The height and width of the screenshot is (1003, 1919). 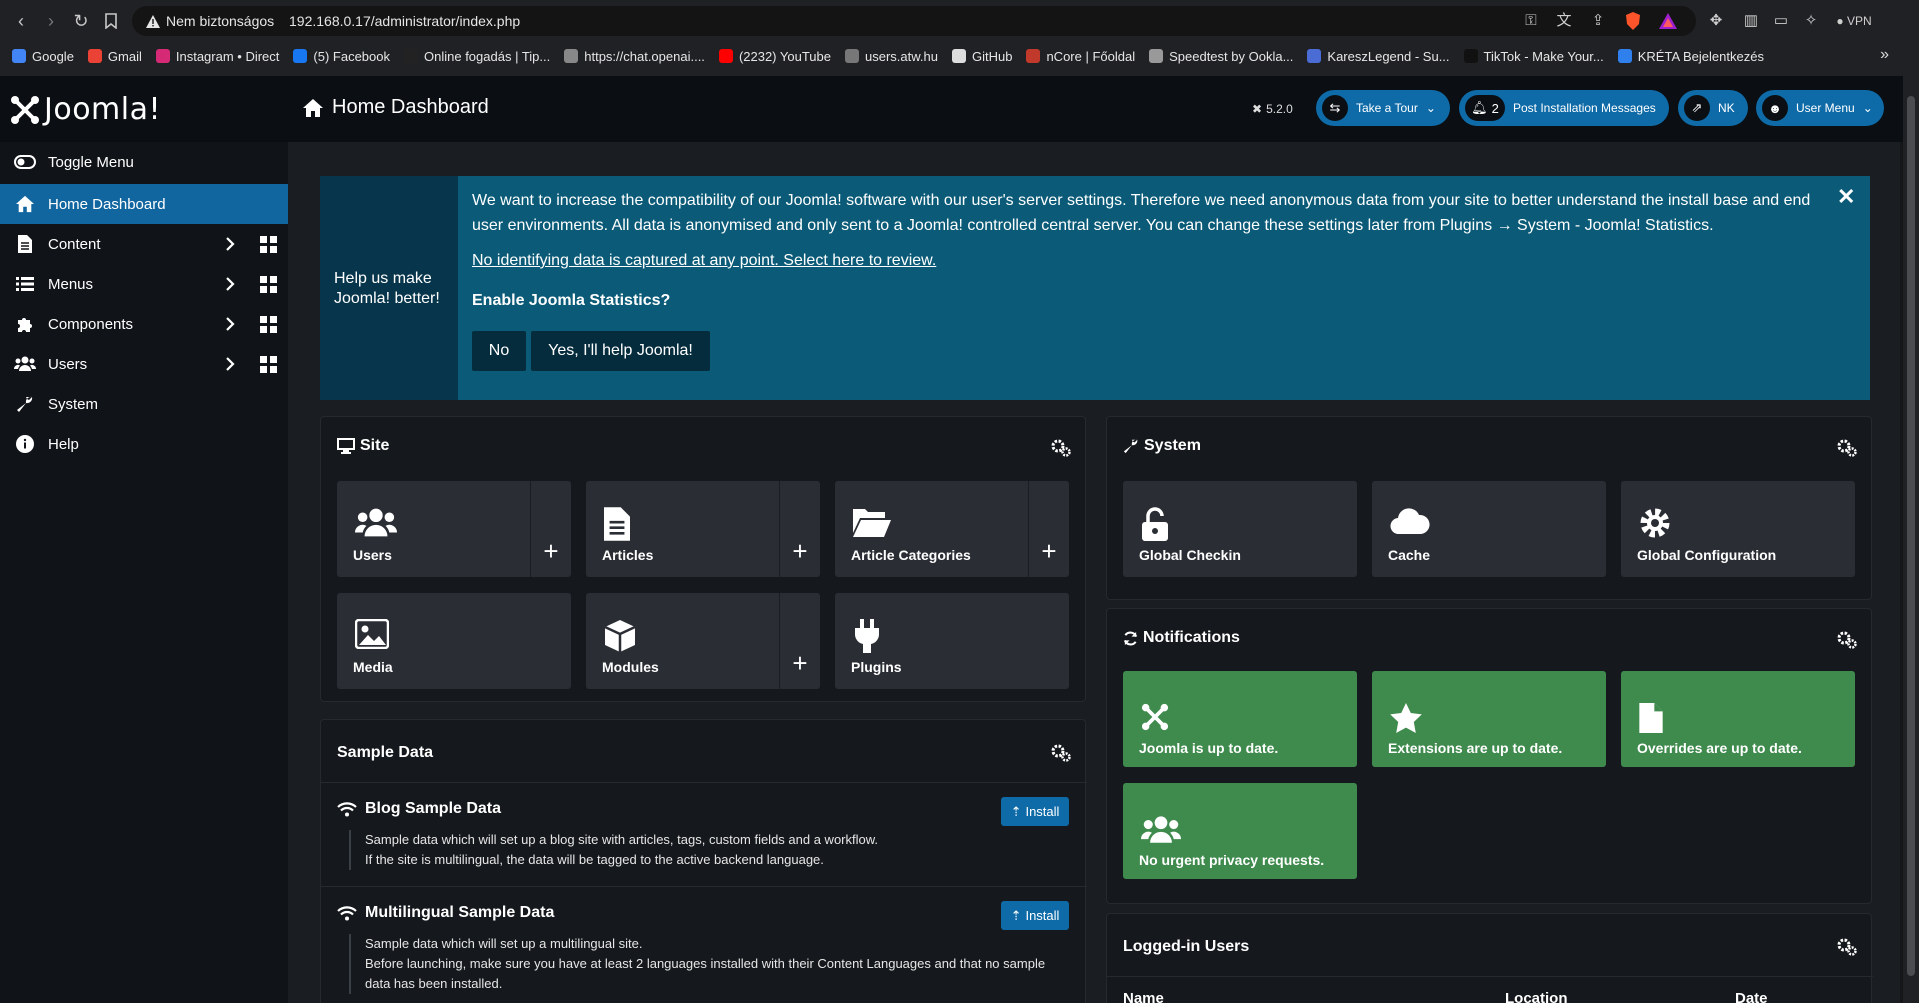 I want to click on system-tile-cache: Cache, so click(x=1489, y=529).